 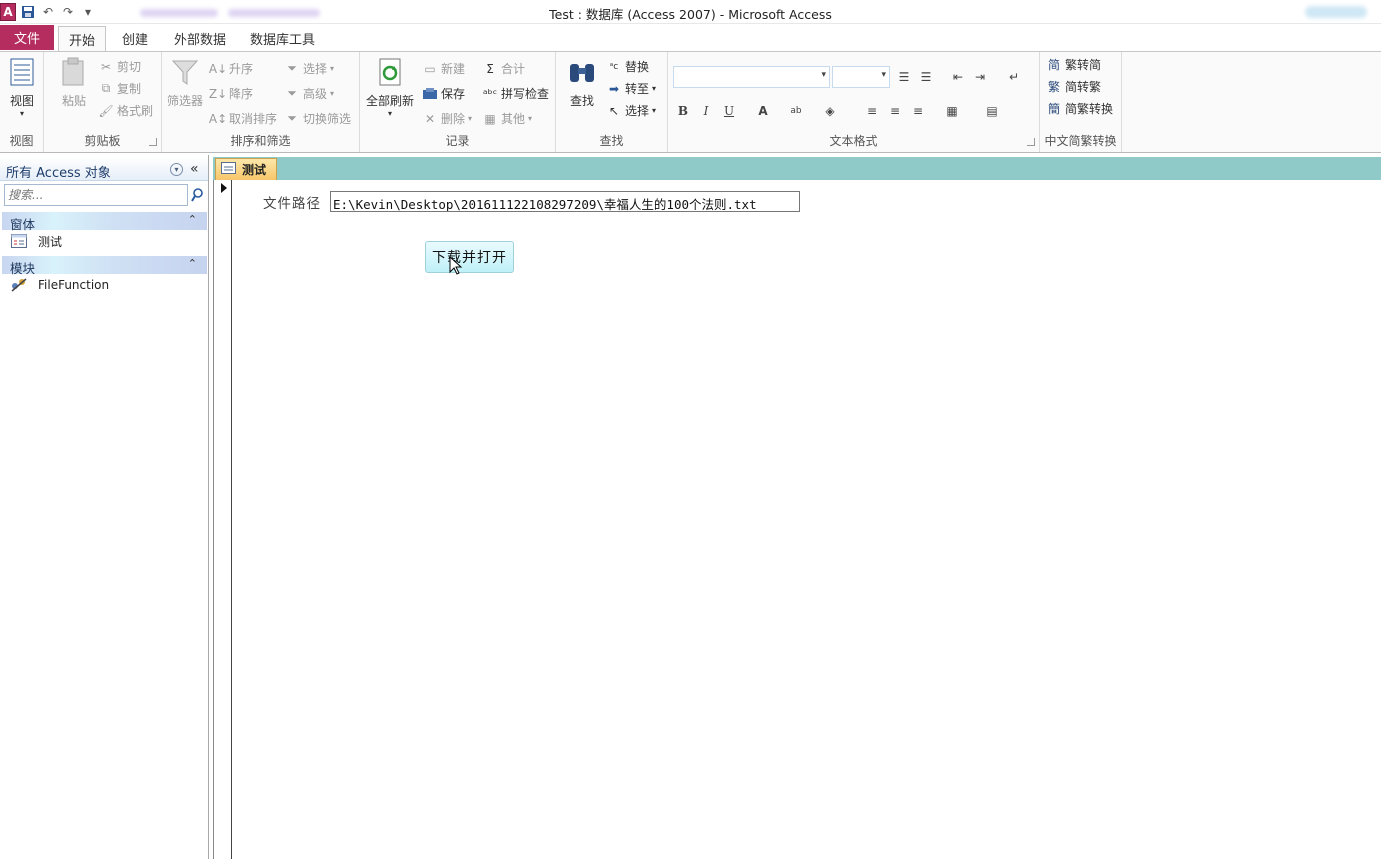 I want to click on font-name-combo, so click(x=751, y=77).